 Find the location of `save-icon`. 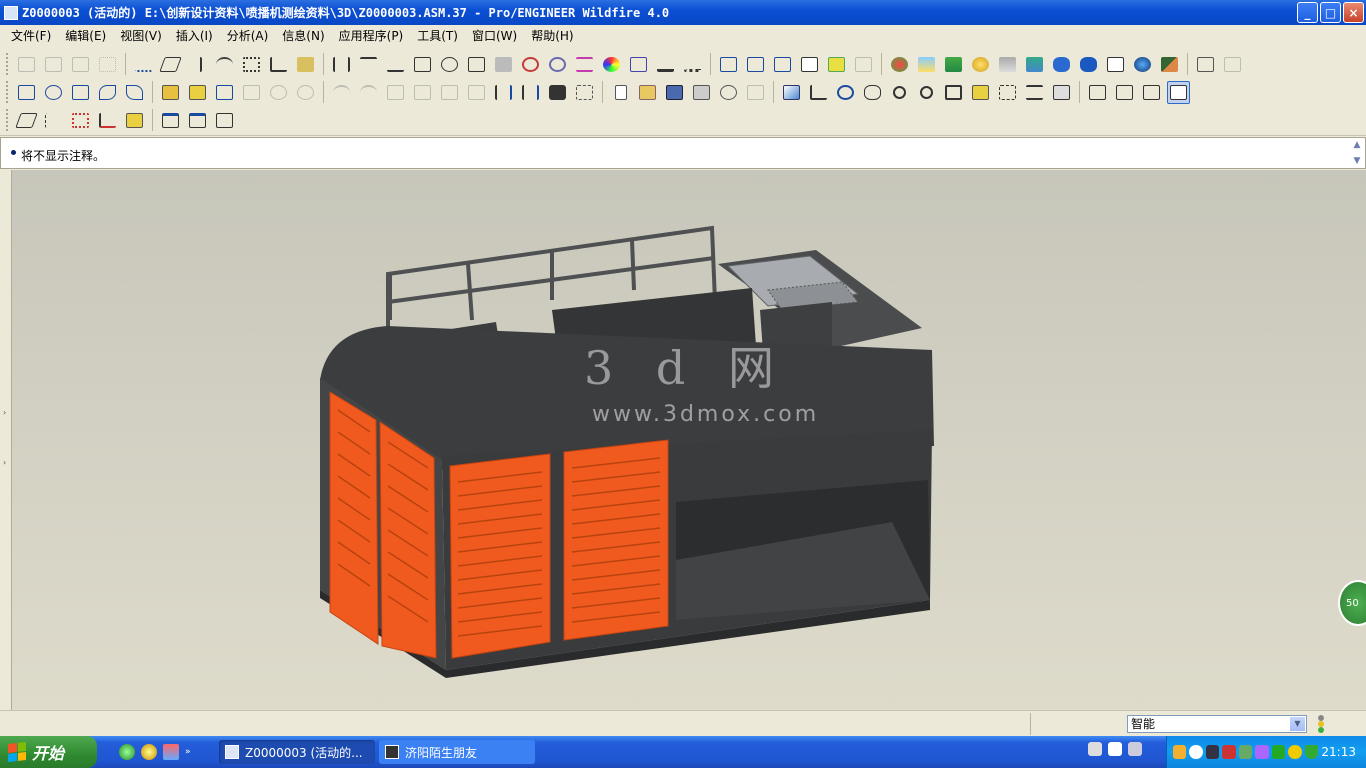

save-icon is located at coordinates (674, 92).